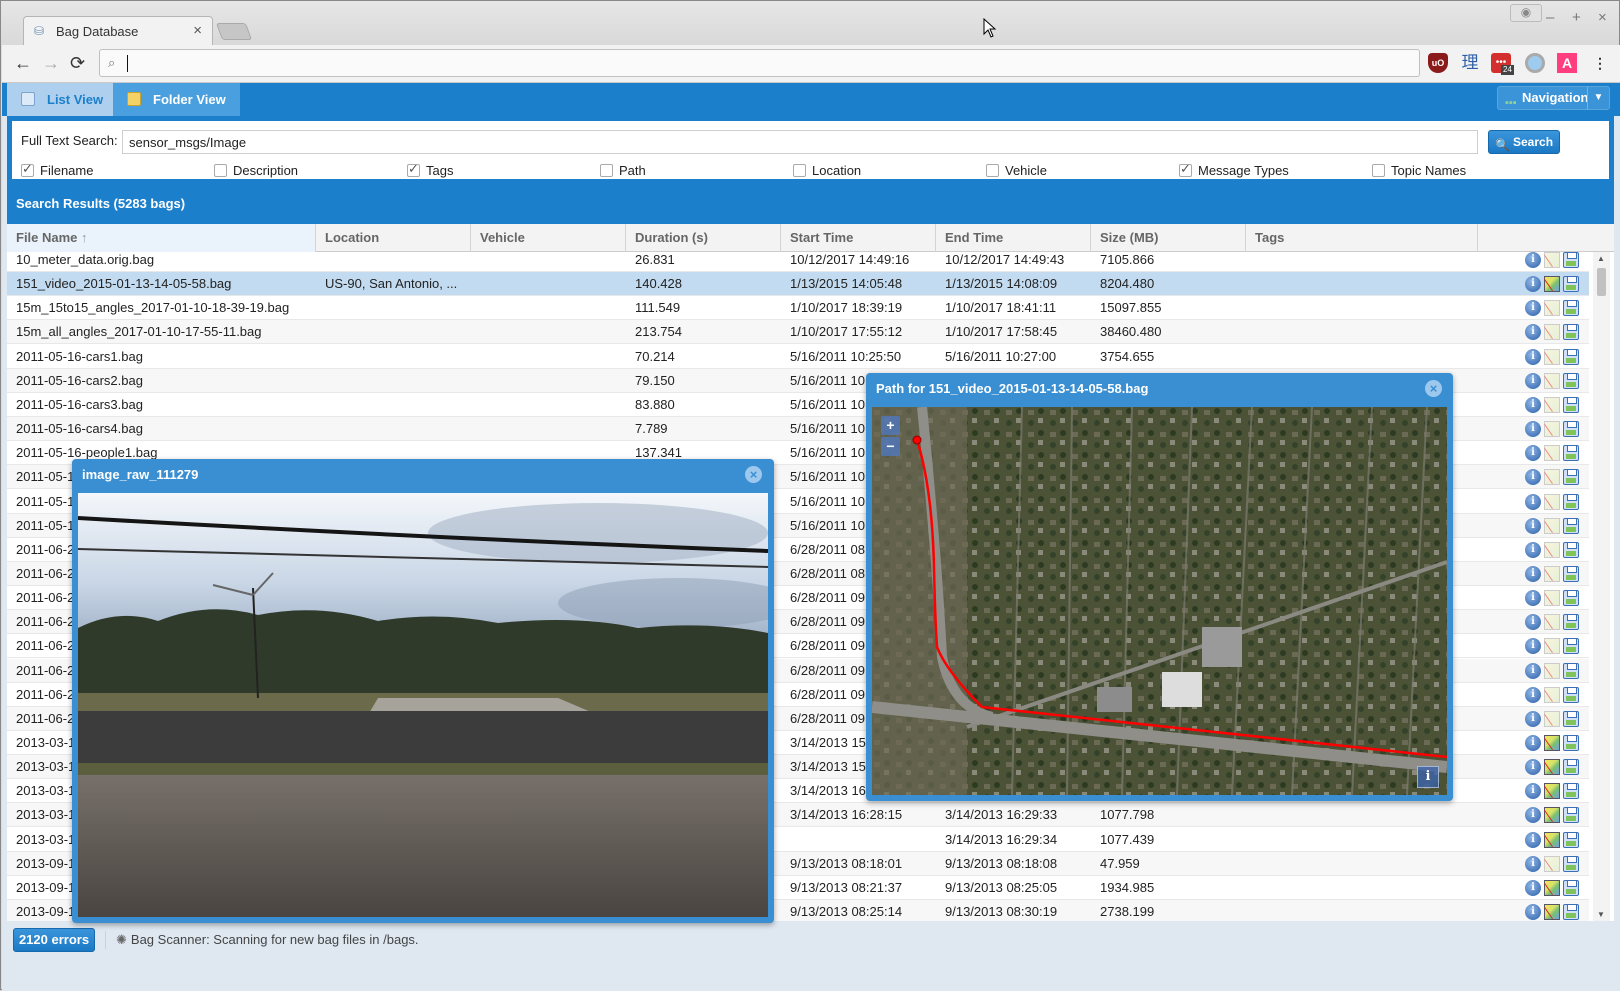 This screenshot has height=991, width=1620. Describe the element at coordinates (1159, 601) in the screenshot. I see `satellite-map: + − i` at that location.